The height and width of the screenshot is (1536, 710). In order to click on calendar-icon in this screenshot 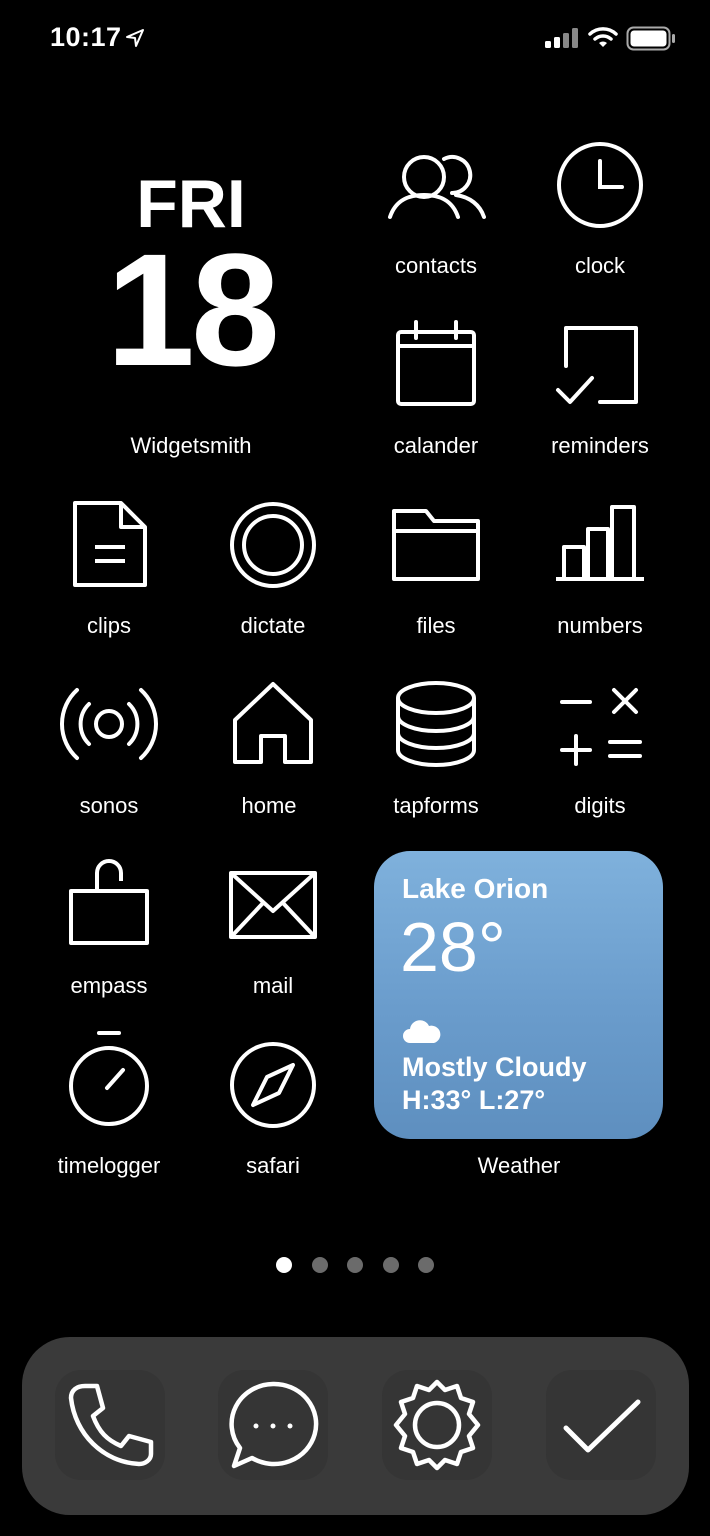, I will do `click(436, 366)`.